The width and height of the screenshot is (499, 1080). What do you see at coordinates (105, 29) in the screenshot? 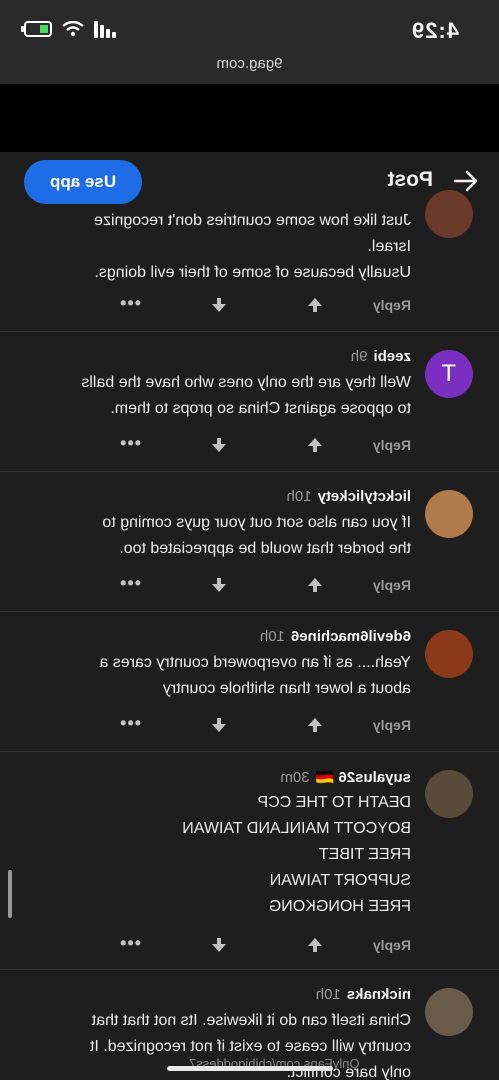
I see `cellular-signal-icon` at bounding box center [105, 29].